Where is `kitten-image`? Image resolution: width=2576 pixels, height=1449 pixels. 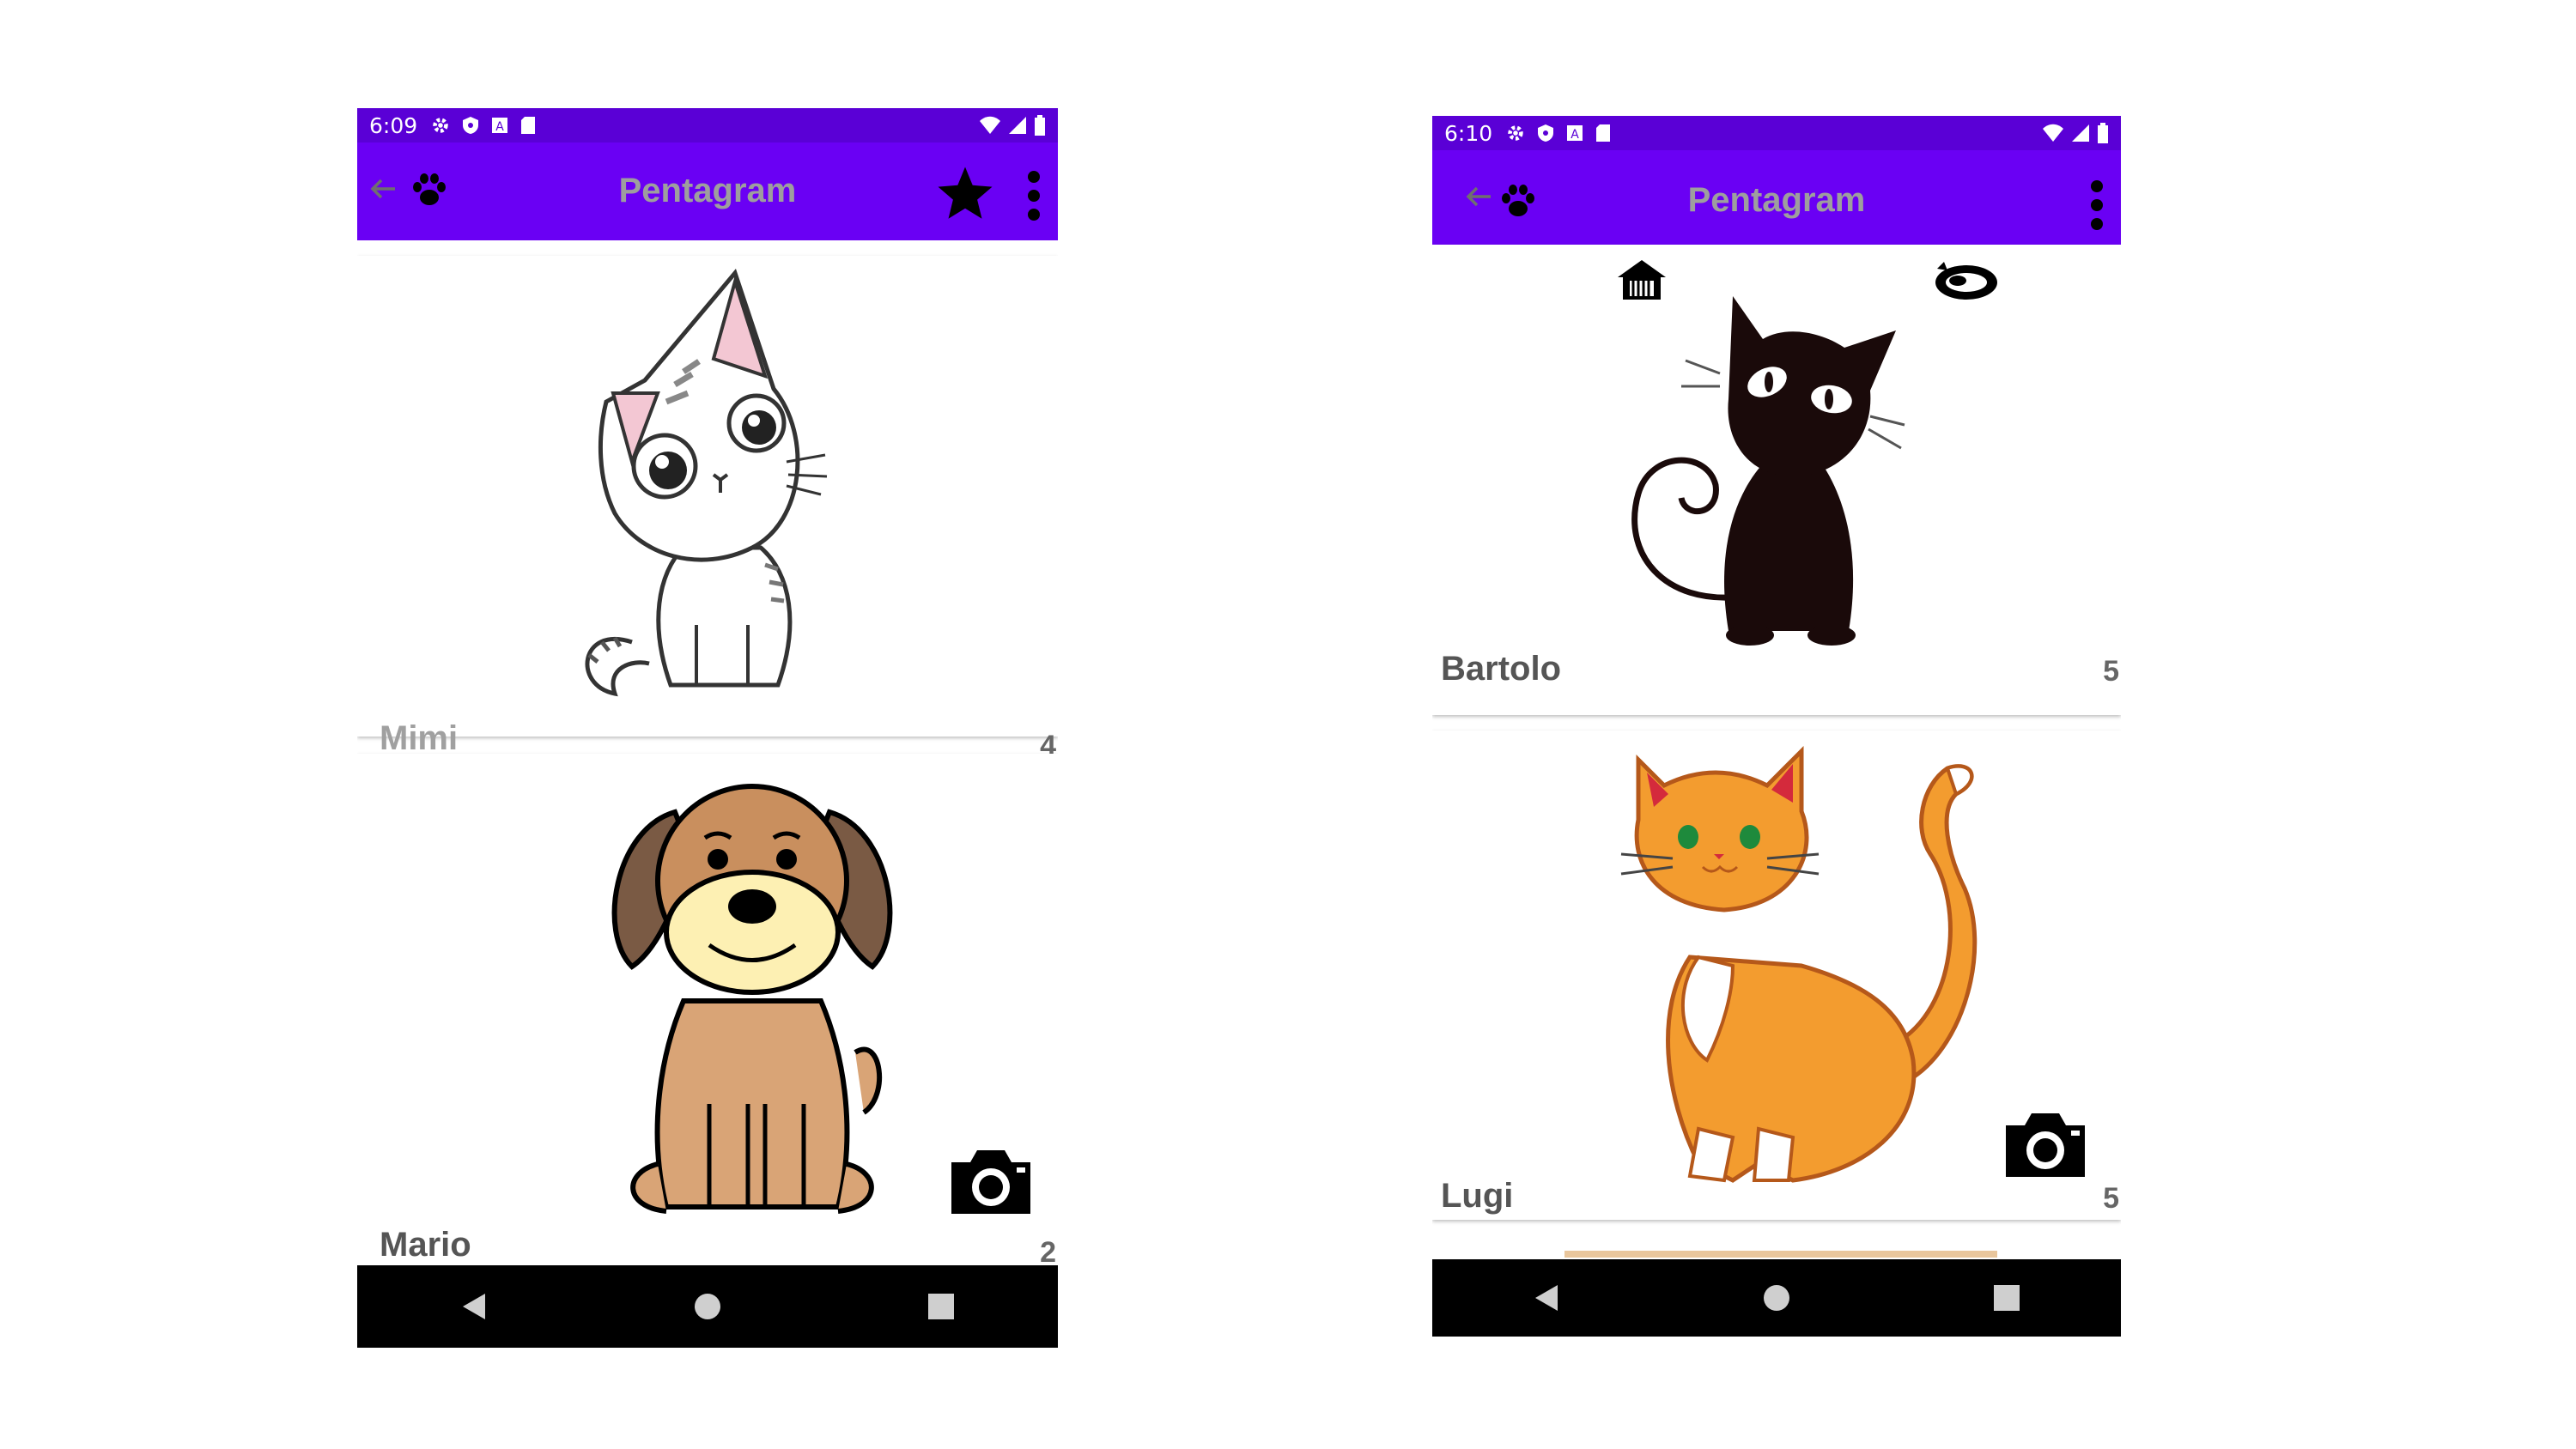 kitten-image is located at coordinates (706, 482).